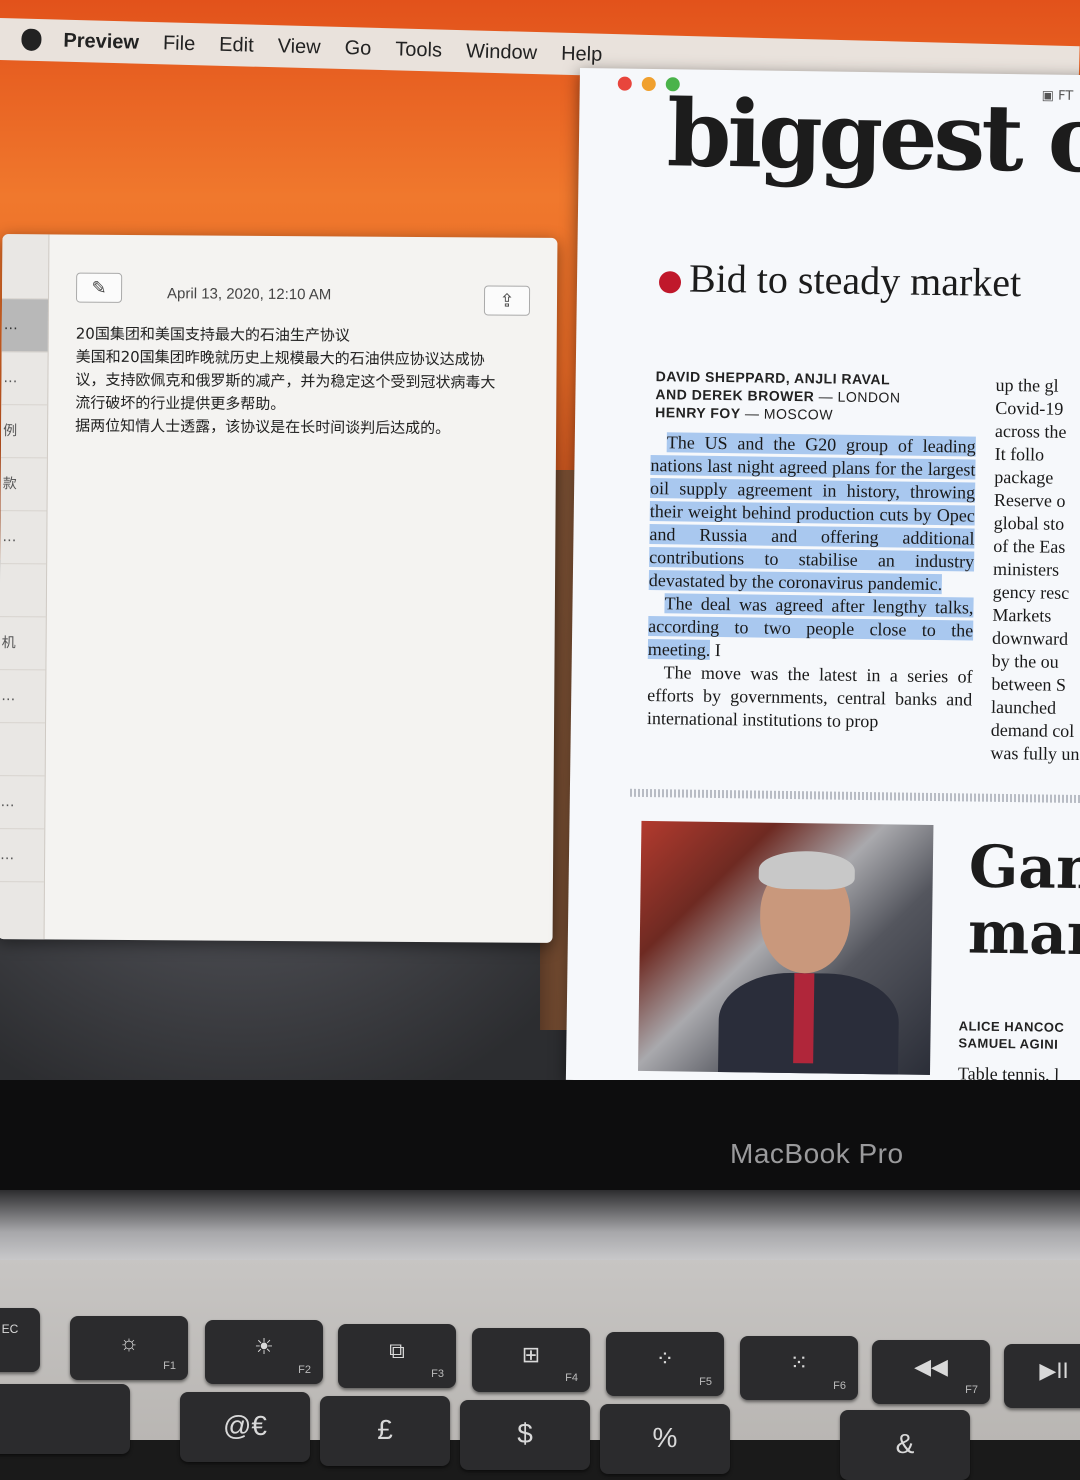 This screenshot has width=1080, height=1480. I want to click on column-line: by the ou, so click(1025, 661).